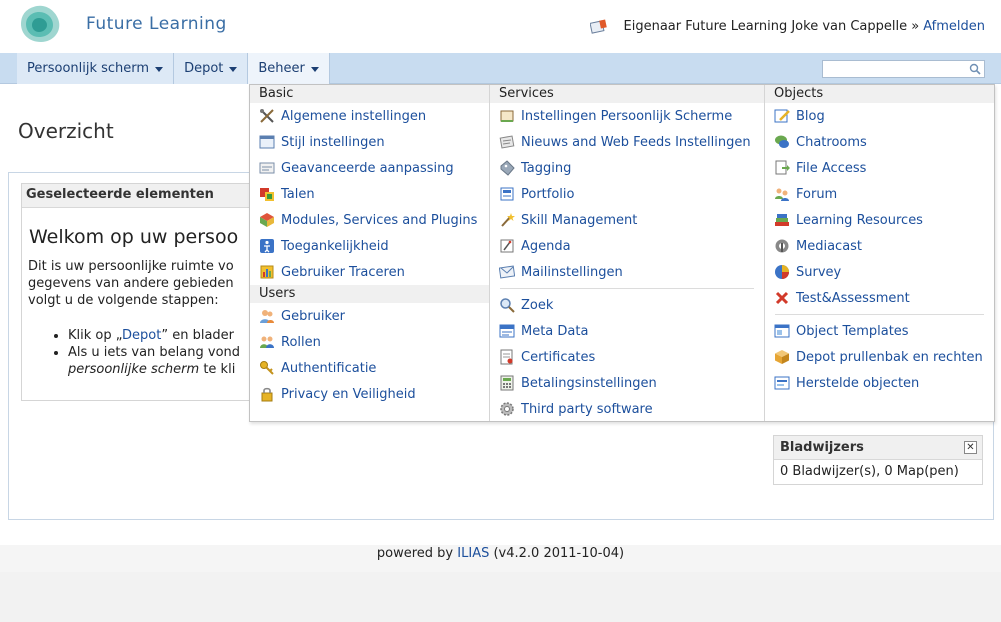 This screenshot has width=1001, height=622. I want to click on menu-item-label: Zoek, so click(537, 305).